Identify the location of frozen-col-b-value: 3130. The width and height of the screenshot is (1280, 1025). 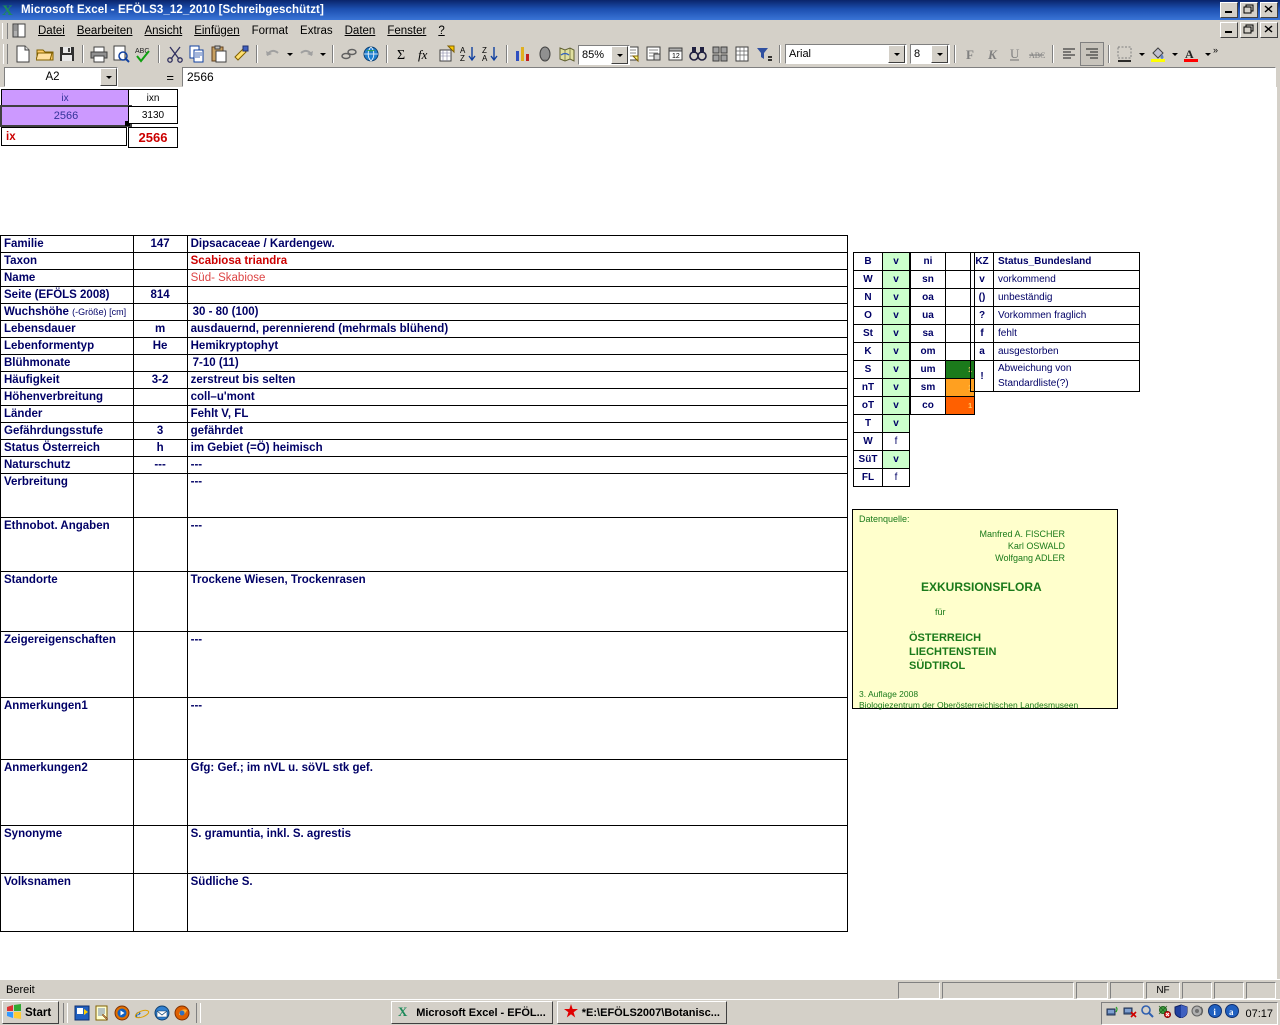
(153, 115).